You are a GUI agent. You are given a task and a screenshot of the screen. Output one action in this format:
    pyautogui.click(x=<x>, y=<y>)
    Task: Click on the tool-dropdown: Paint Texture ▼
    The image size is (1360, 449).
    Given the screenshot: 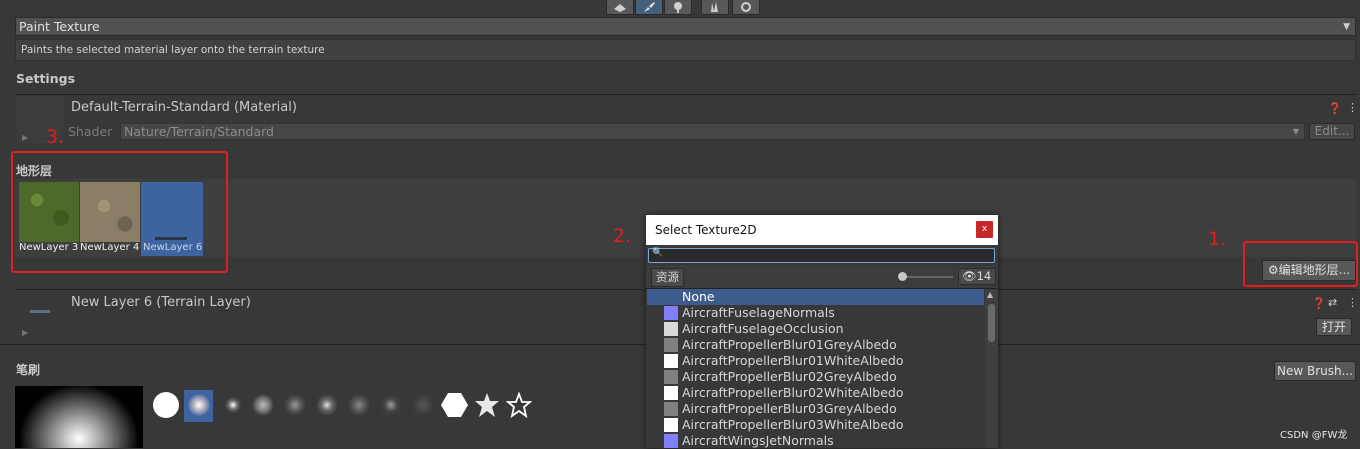 What is the action you would take?
    pyautogui.click(x=685, y=26)
    